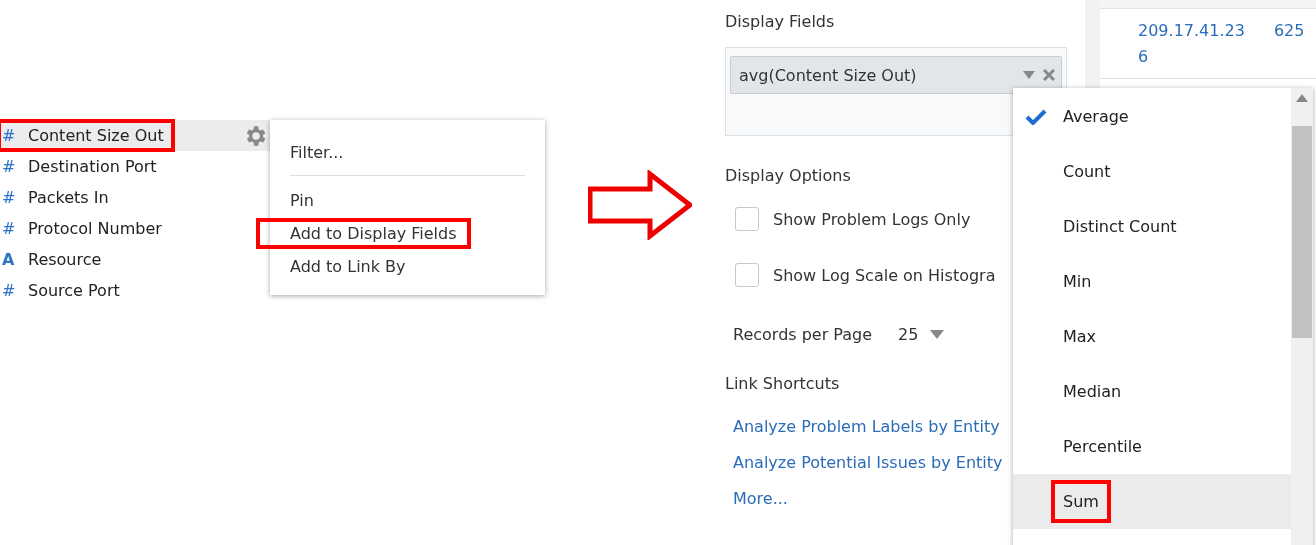  Describe the element at coordinates (1077, 281) in the screenshot. I see `dropdown-option: Min` at that location.